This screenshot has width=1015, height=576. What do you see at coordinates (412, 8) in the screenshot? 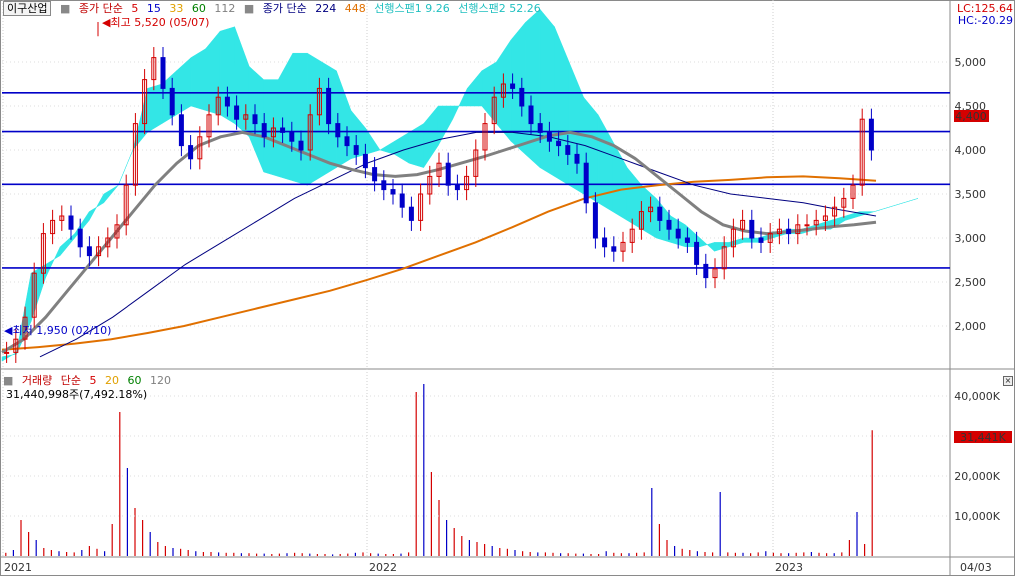
I see `span1-label: 선행스팬1 9.26` at bounding box center [412, 8].